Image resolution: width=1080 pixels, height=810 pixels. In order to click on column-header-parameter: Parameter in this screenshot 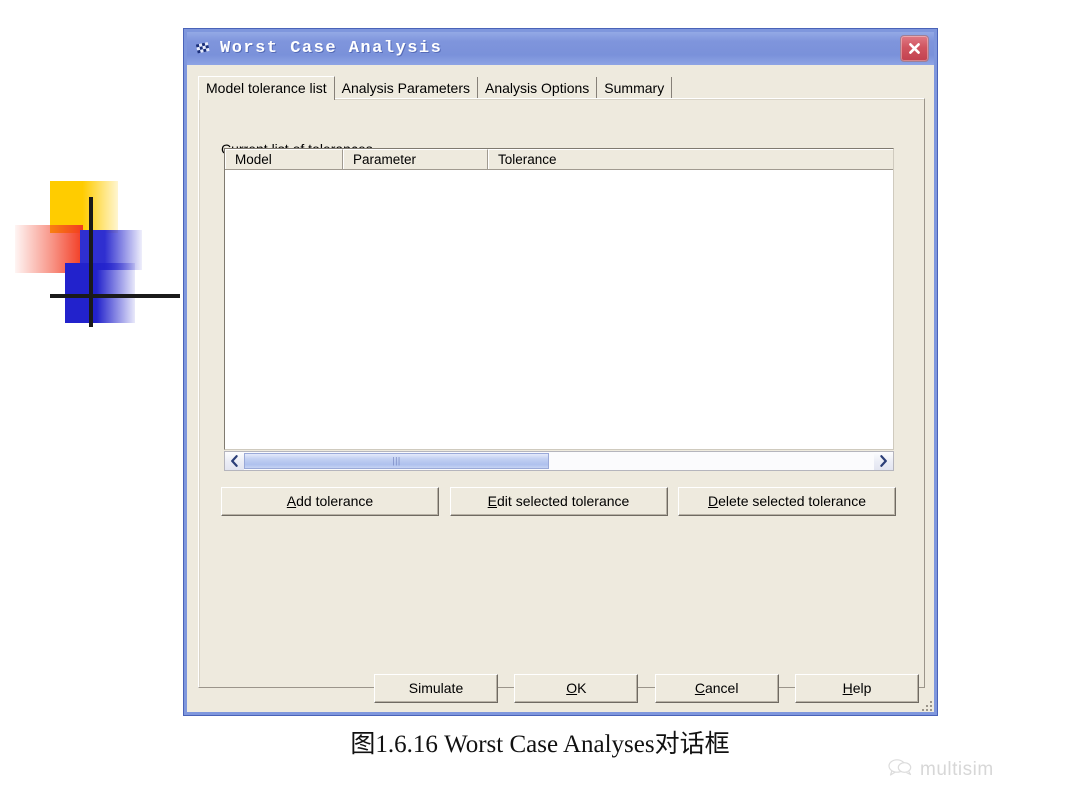, I will do `click(415, 159)`.